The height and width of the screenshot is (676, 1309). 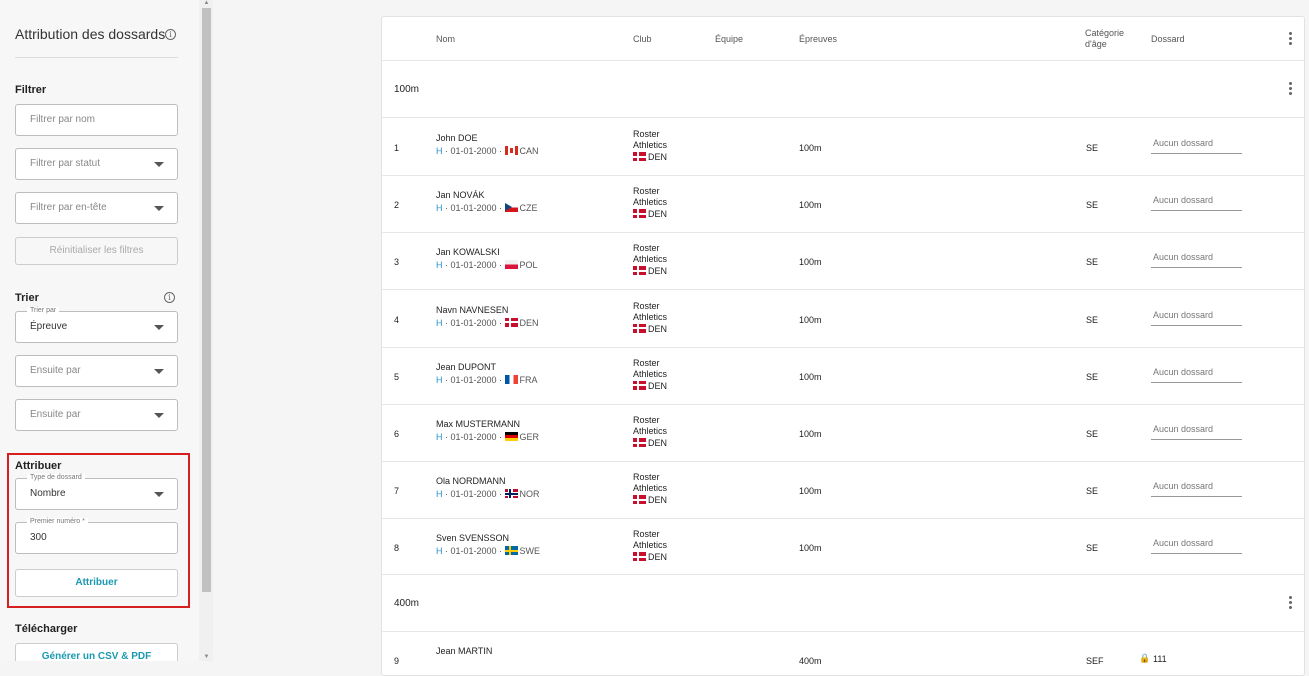 I want to click on age-category: SEF, so click(x=1095, y=661).